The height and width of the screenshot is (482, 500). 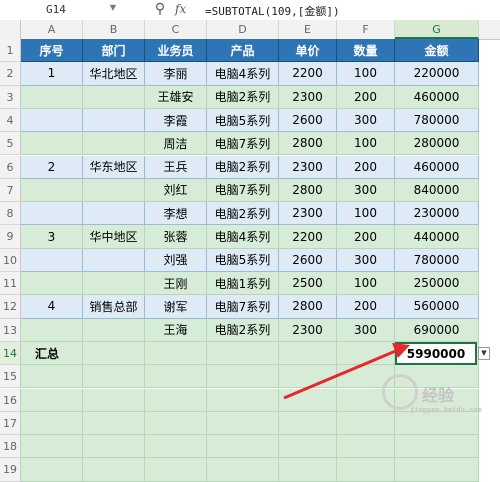 What do you see at coordinates (176, 307) in the screenshot?
I see `cell-person: 谢军` at bounding box center [176, 307].